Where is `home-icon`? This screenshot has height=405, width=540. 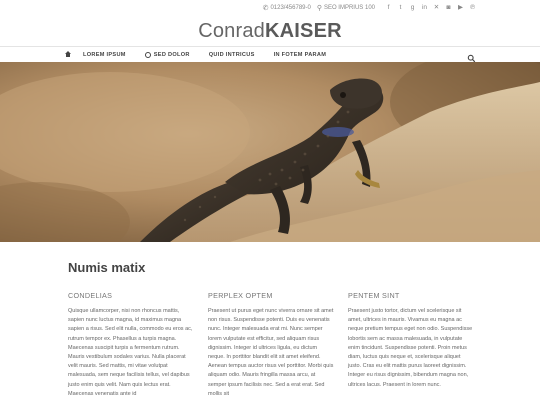
home-icon is located at coordinates (68, 54).